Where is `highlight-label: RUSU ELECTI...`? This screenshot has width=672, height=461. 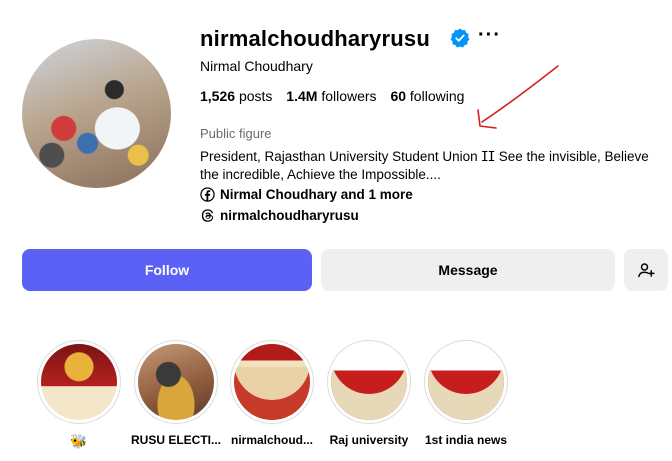
highlight-label: RUSU ELECTI... is located at coordinates (175, 440).